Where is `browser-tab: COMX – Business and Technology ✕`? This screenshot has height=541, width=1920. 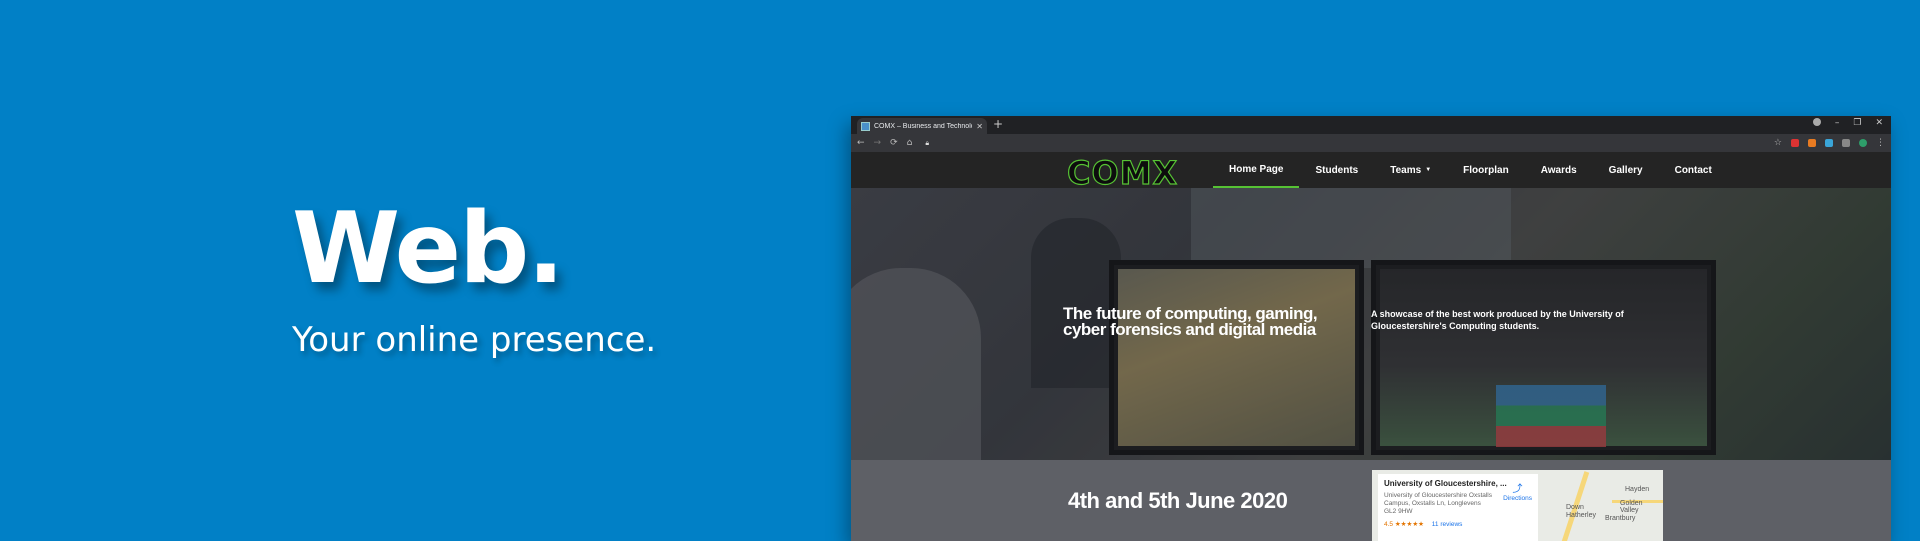 browser-tab: COMX – Business and Technology ✕ is located at coordinates (922, 126).